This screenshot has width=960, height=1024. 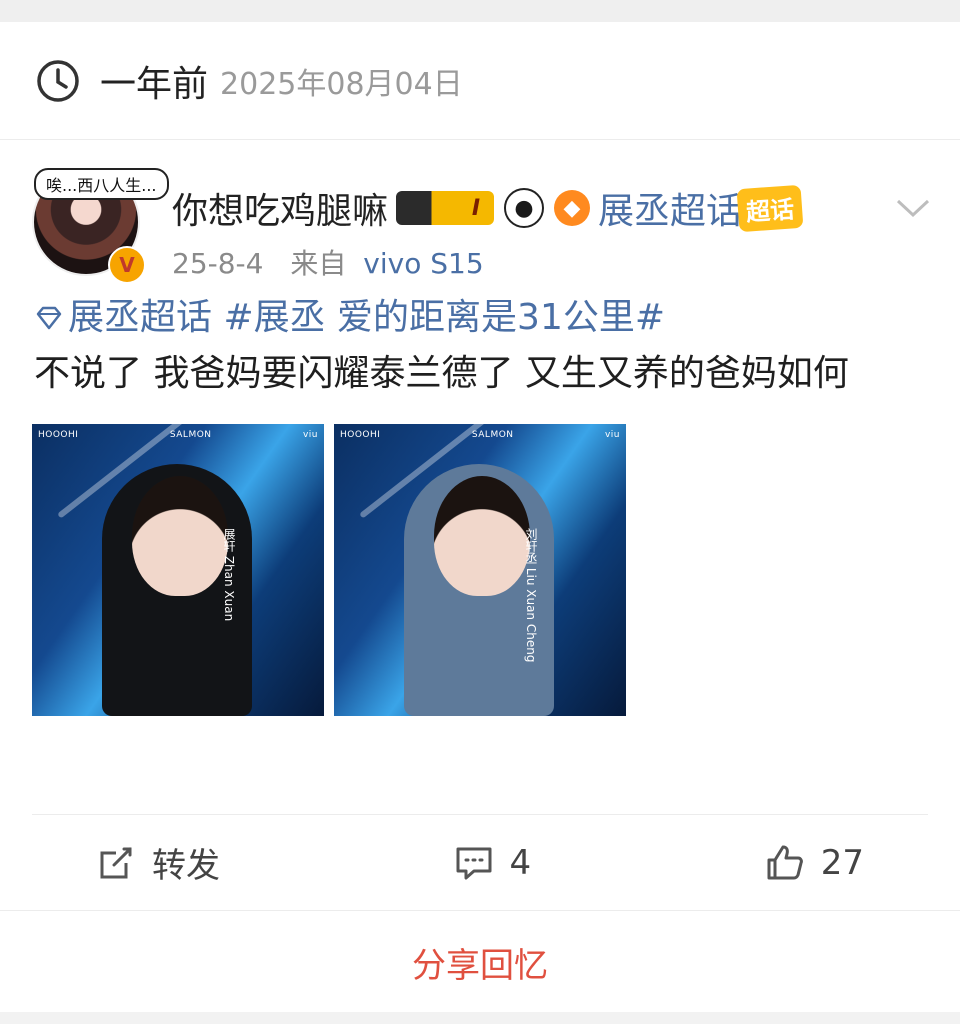 What do you see at coordinates (572, 208) in the screenshot?
I see `fish-icon: ◆` at bounding box center [572, 208].